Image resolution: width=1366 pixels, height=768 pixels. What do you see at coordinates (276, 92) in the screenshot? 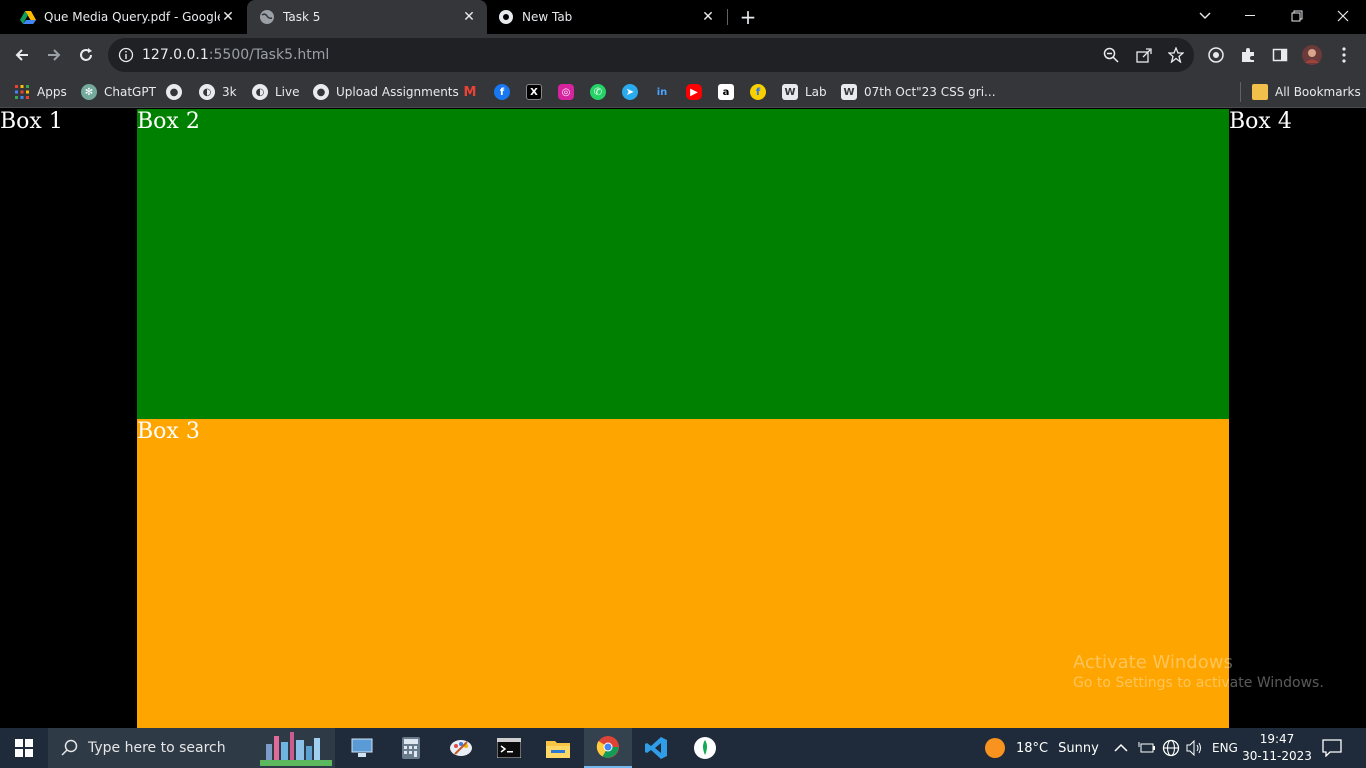
I see `bookmark-live: ◐ Live` at bounding box center [276, 92].